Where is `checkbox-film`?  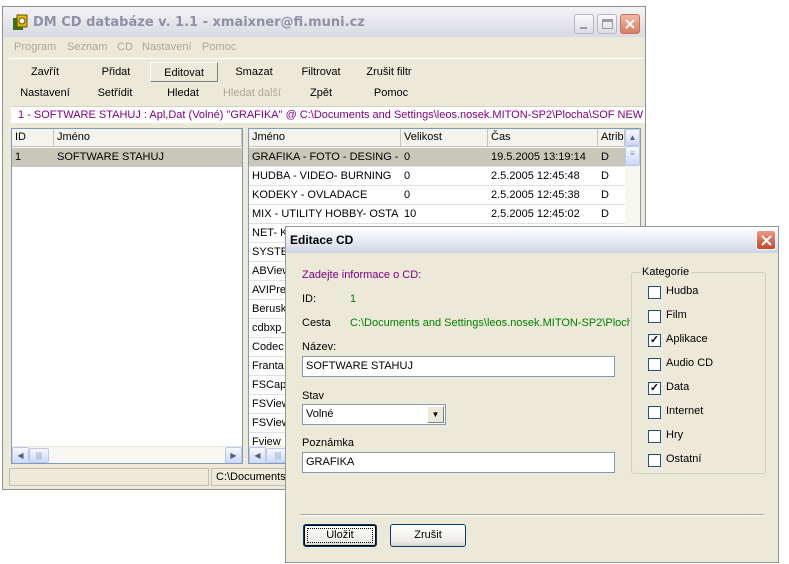
checkbox-film is located at coordinates (654, 316).